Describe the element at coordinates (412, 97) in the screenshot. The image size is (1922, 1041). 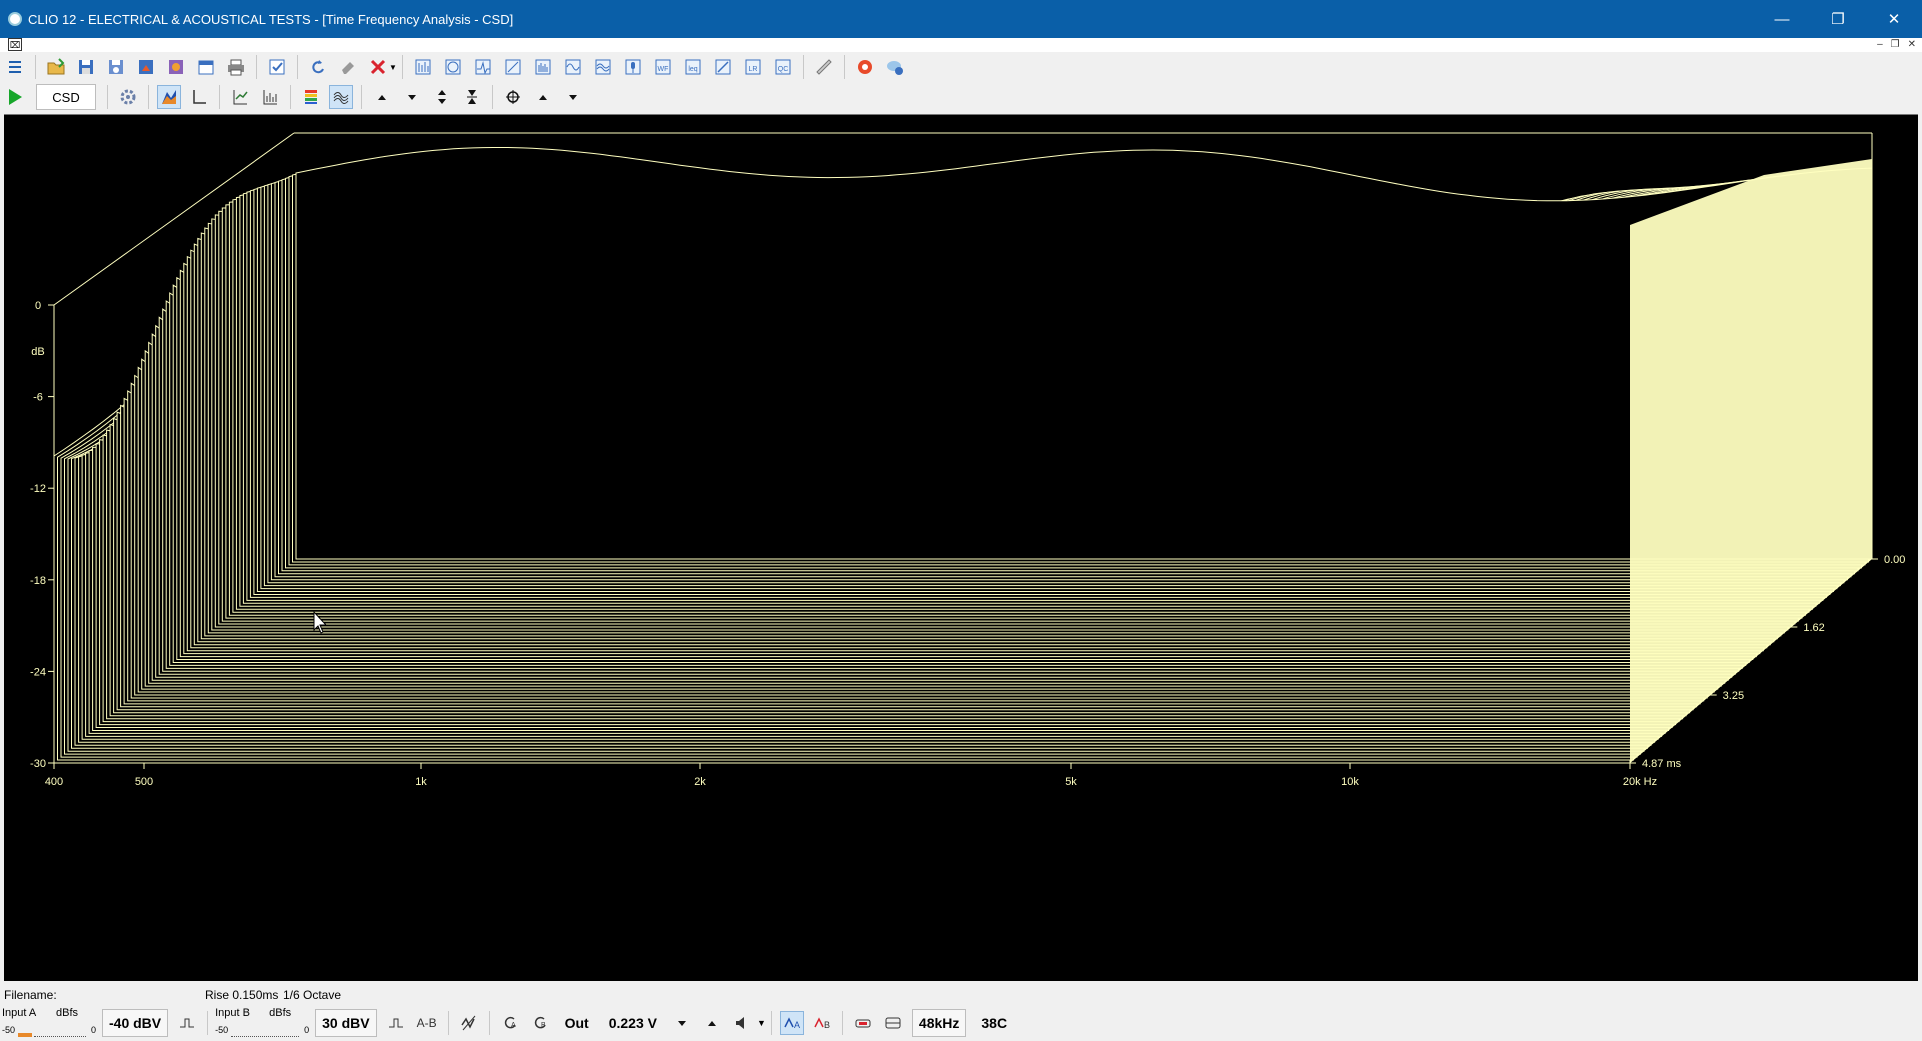
I see `arrow-down-icon` at that location.